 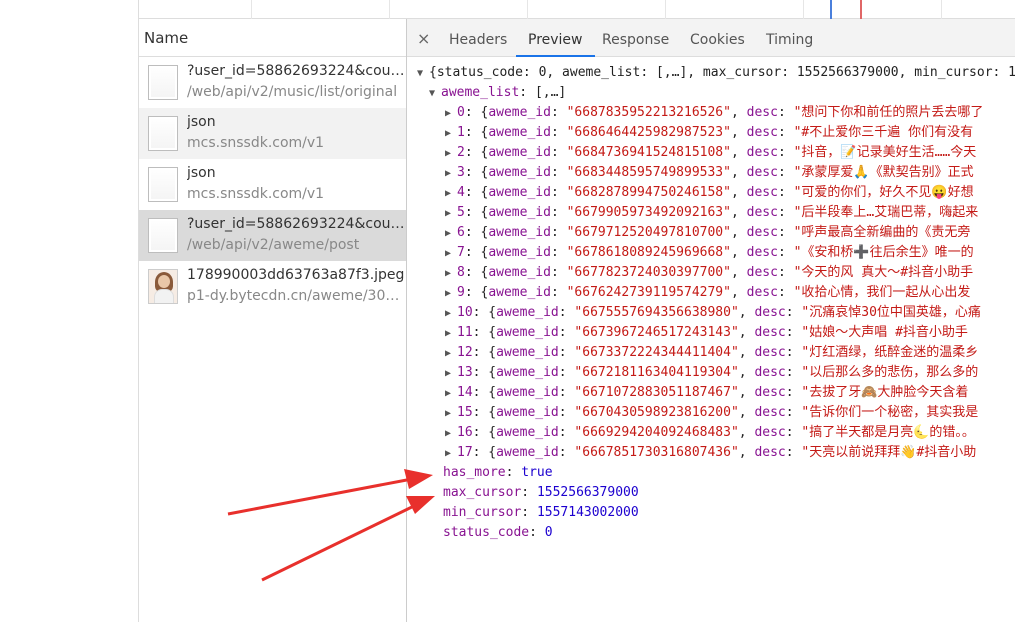 I want to click on field-value: 0, so click(x=548, y=532).